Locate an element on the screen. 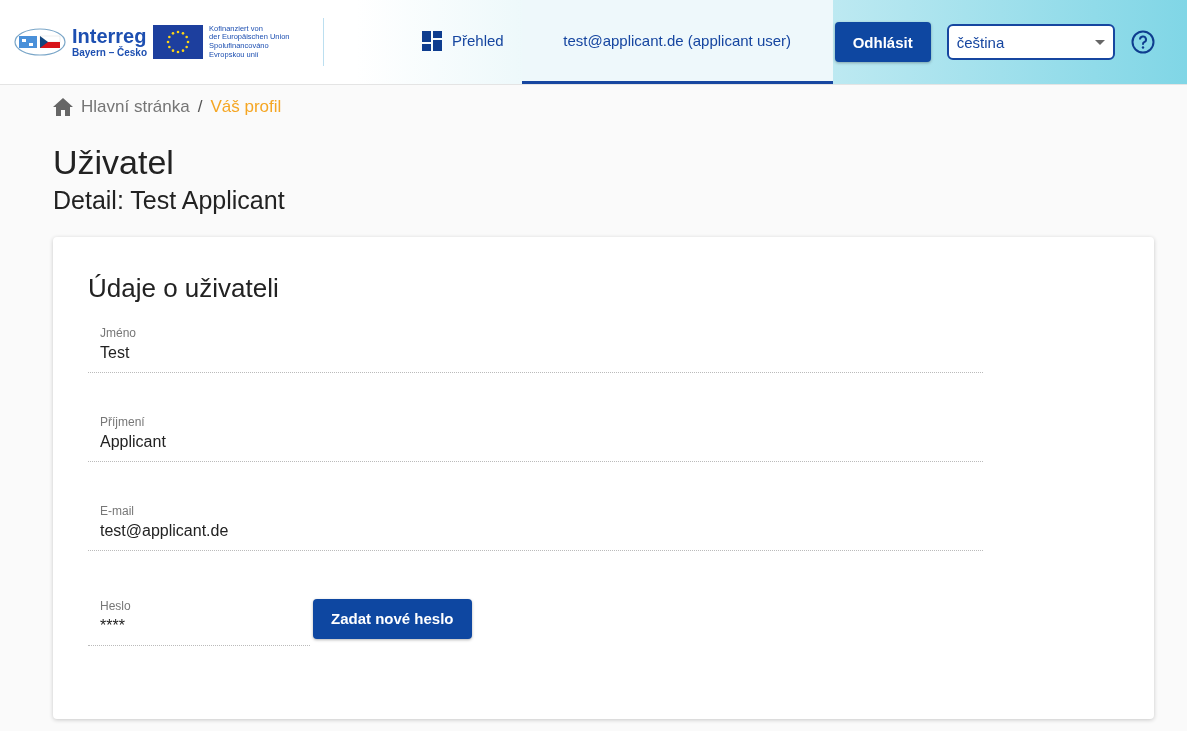 The height and width of the screenshot is (731, 1187). help-icon is located at coordinates (1142, 42).